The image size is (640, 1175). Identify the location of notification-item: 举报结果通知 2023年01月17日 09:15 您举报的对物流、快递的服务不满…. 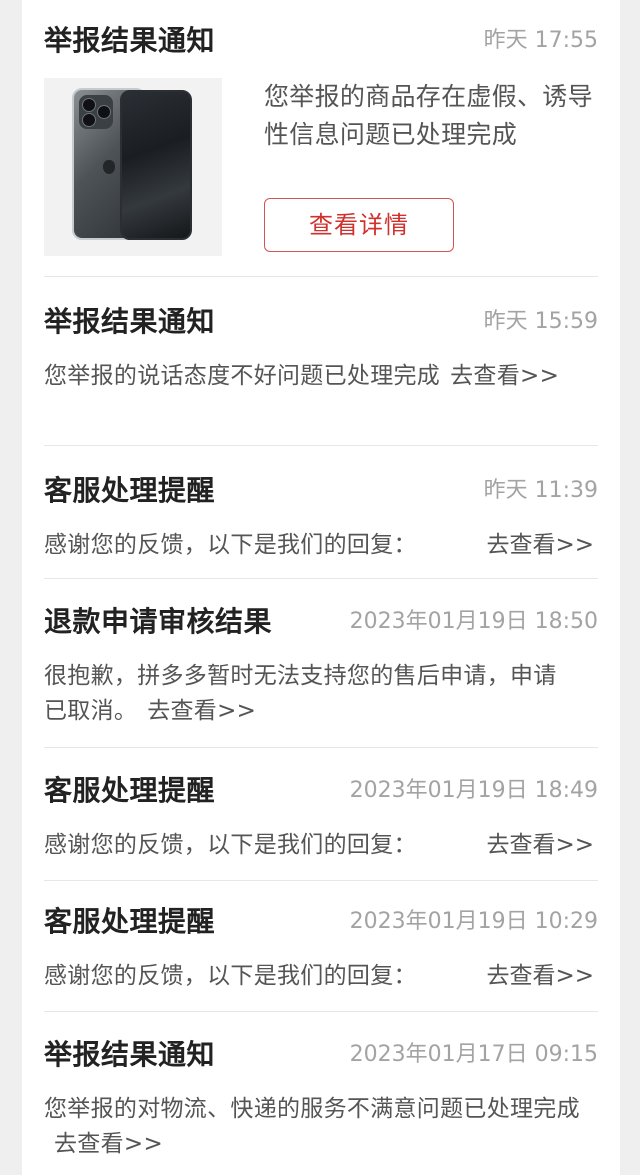
(321, 1093).